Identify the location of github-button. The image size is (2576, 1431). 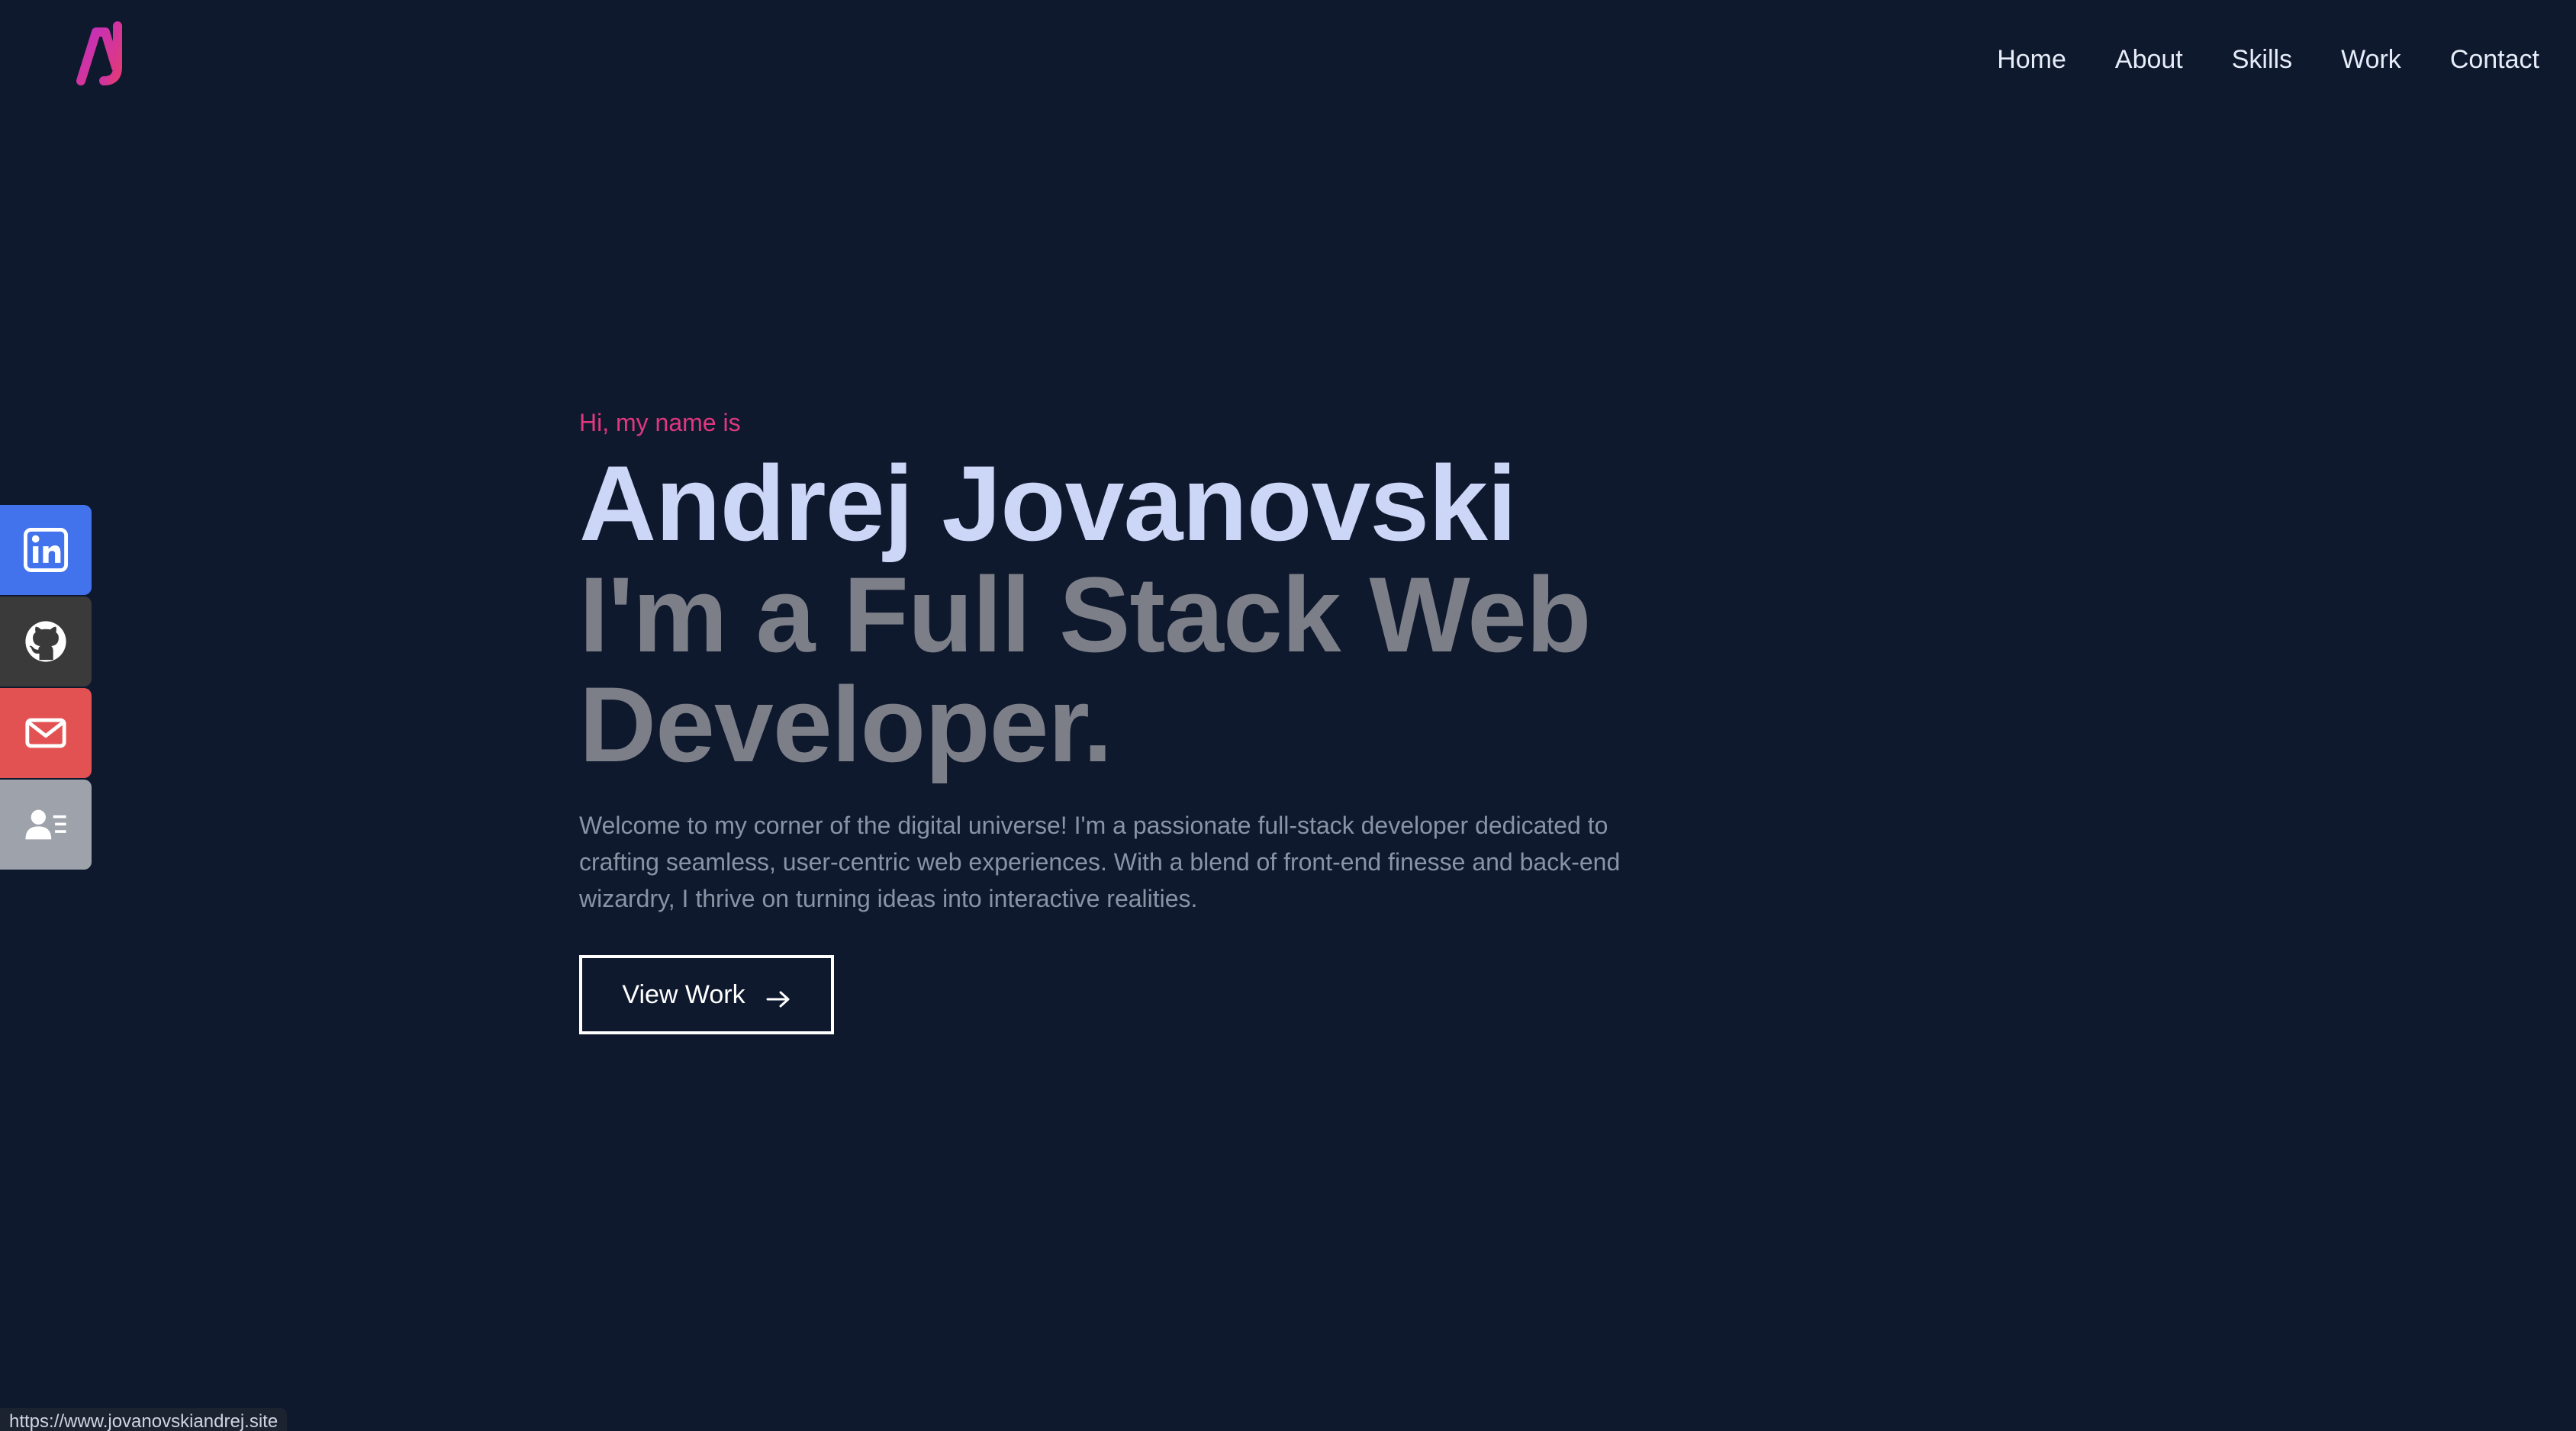
(46, 642).